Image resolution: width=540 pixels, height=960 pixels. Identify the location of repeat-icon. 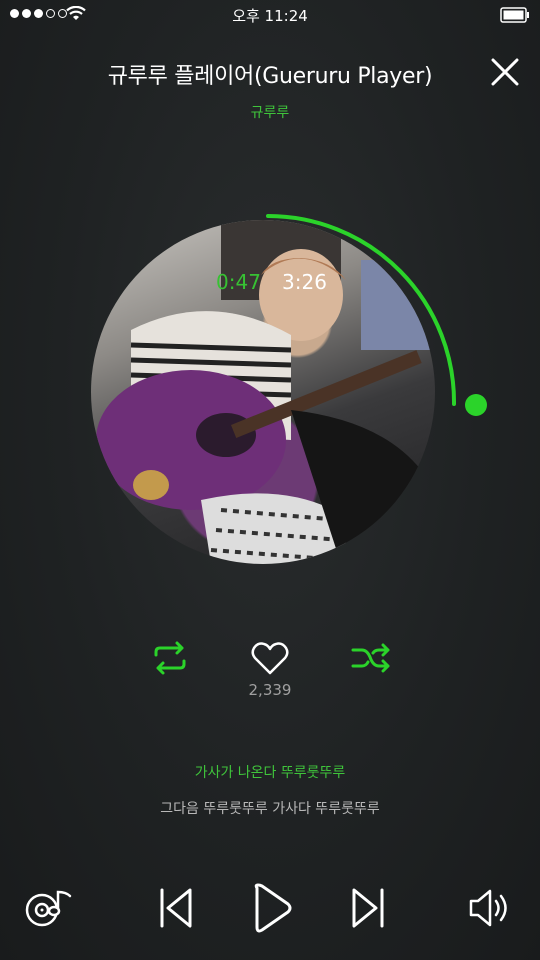
(170, 658).